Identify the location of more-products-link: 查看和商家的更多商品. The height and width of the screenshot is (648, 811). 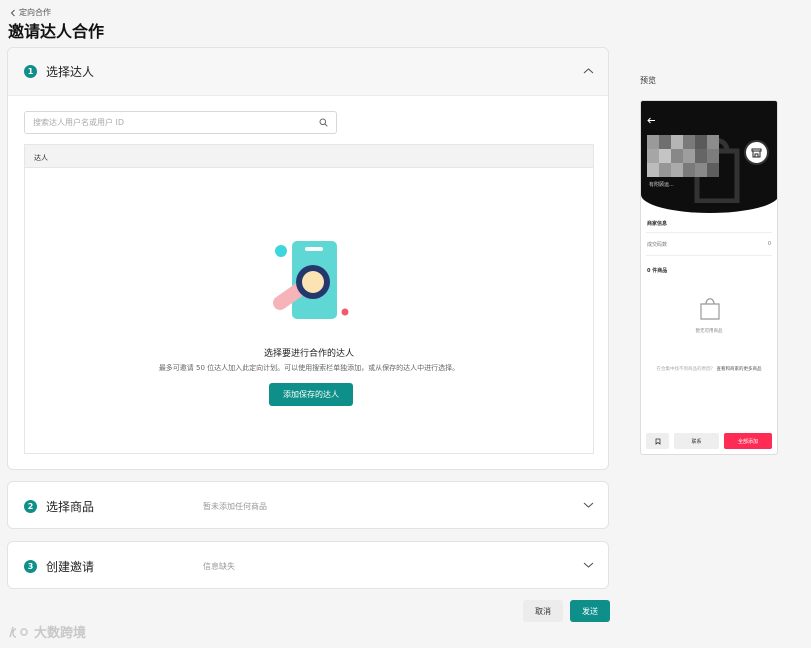
(738, 369).